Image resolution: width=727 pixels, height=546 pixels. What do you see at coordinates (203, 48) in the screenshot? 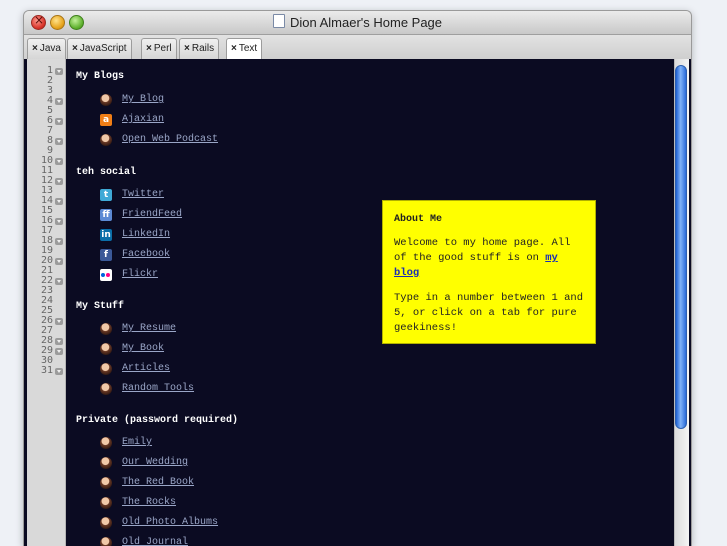
I see `tab-label: Rails` at bounding box center [203, 48].